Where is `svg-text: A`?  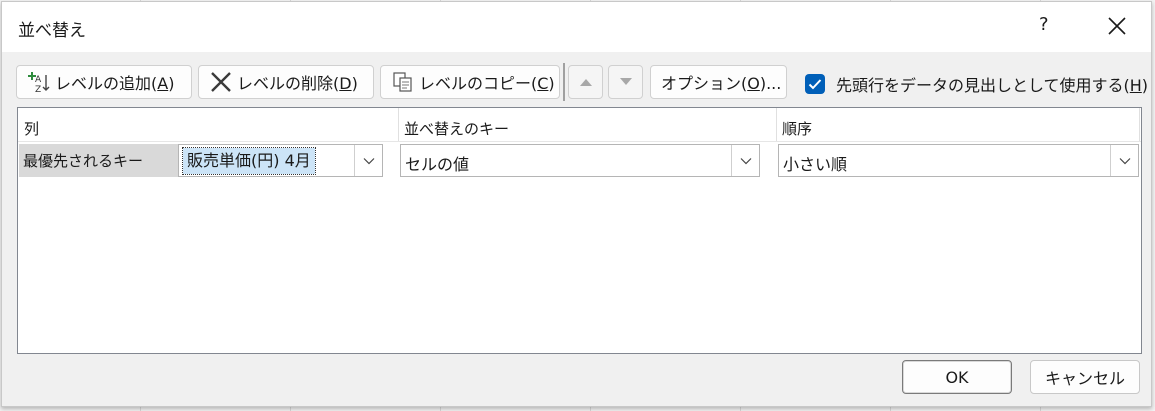
svg-text: A is located at coordinates (38, 80).